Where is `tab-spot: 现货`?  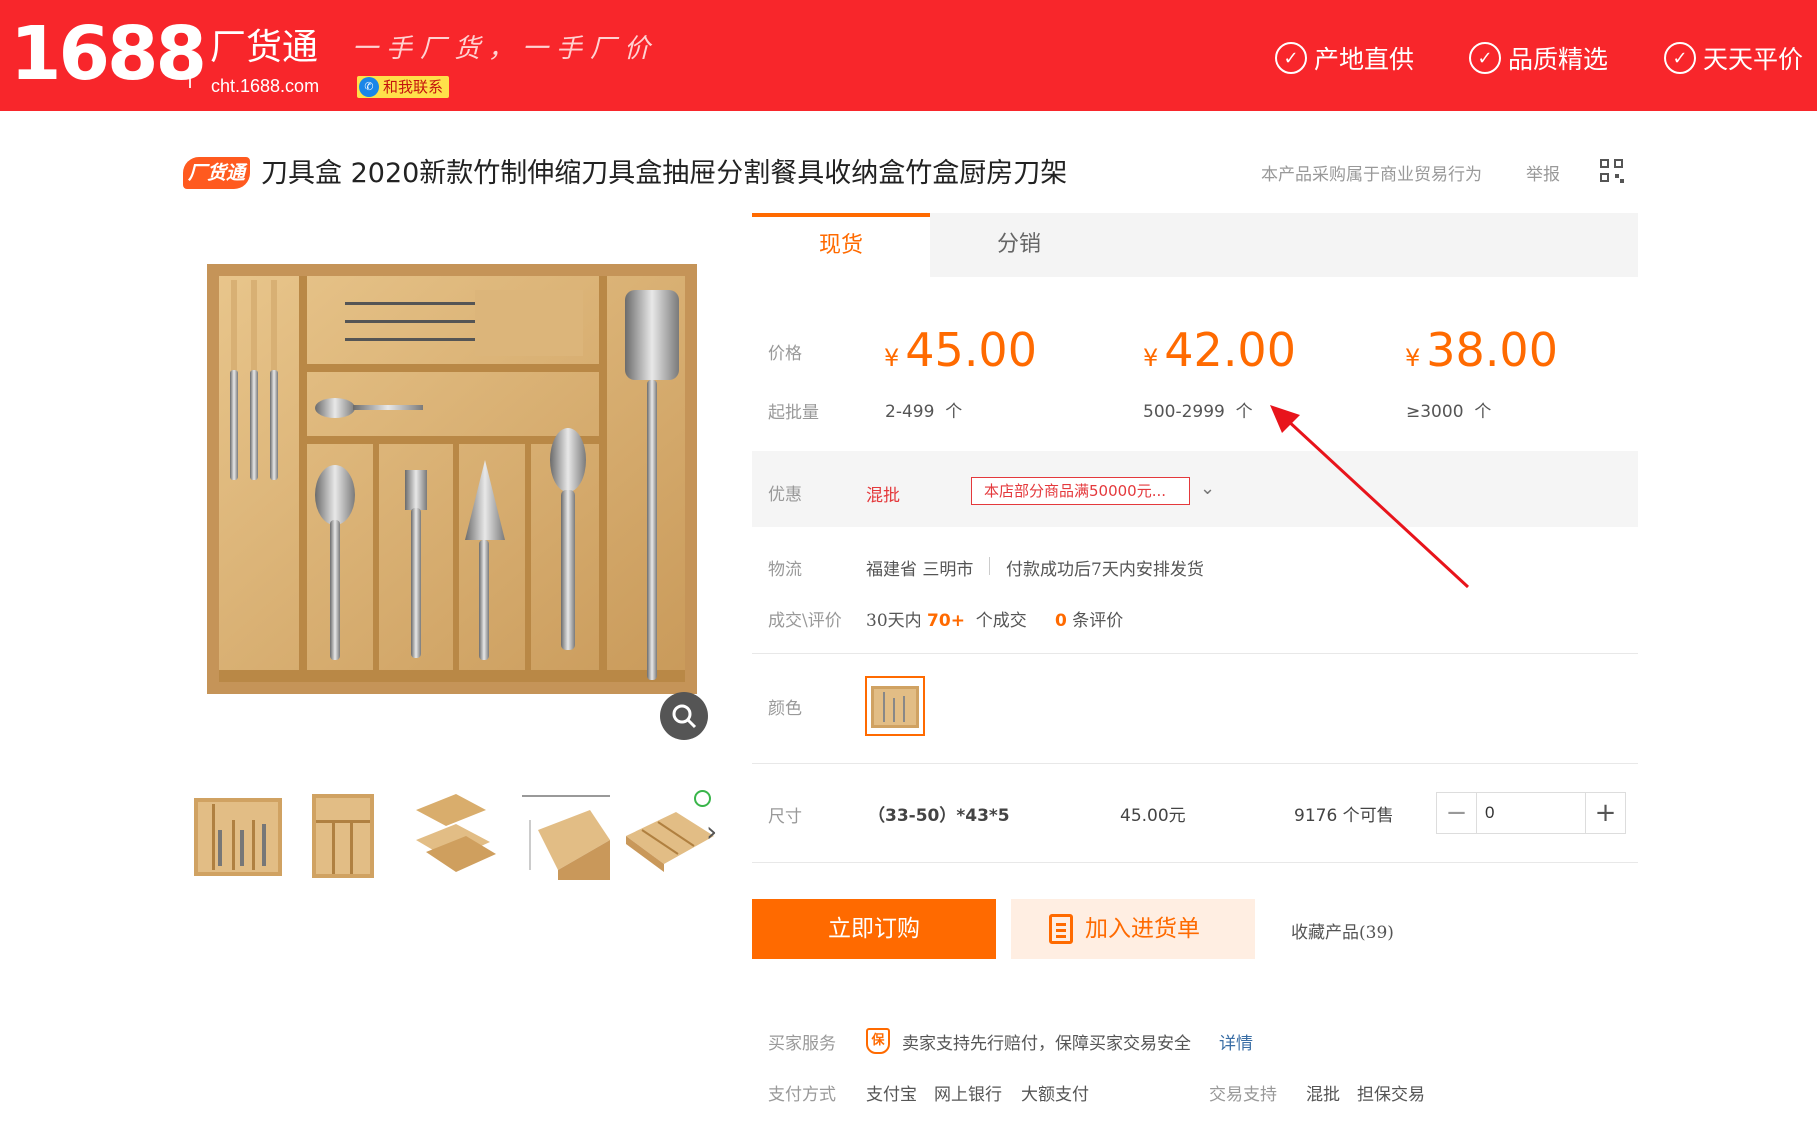
tab-spot: 现货 is located at coordinates (841, 245).